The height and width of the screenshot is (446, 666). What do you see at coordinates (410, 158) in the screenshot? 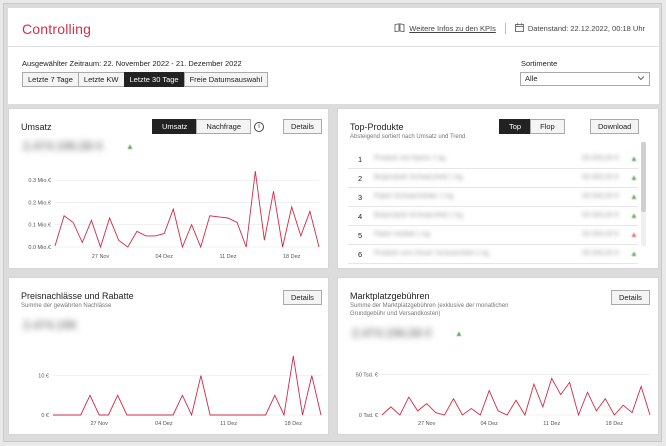
I see `product-name: Produkt mit Name 1 kg` at bounding box center [410, 158].